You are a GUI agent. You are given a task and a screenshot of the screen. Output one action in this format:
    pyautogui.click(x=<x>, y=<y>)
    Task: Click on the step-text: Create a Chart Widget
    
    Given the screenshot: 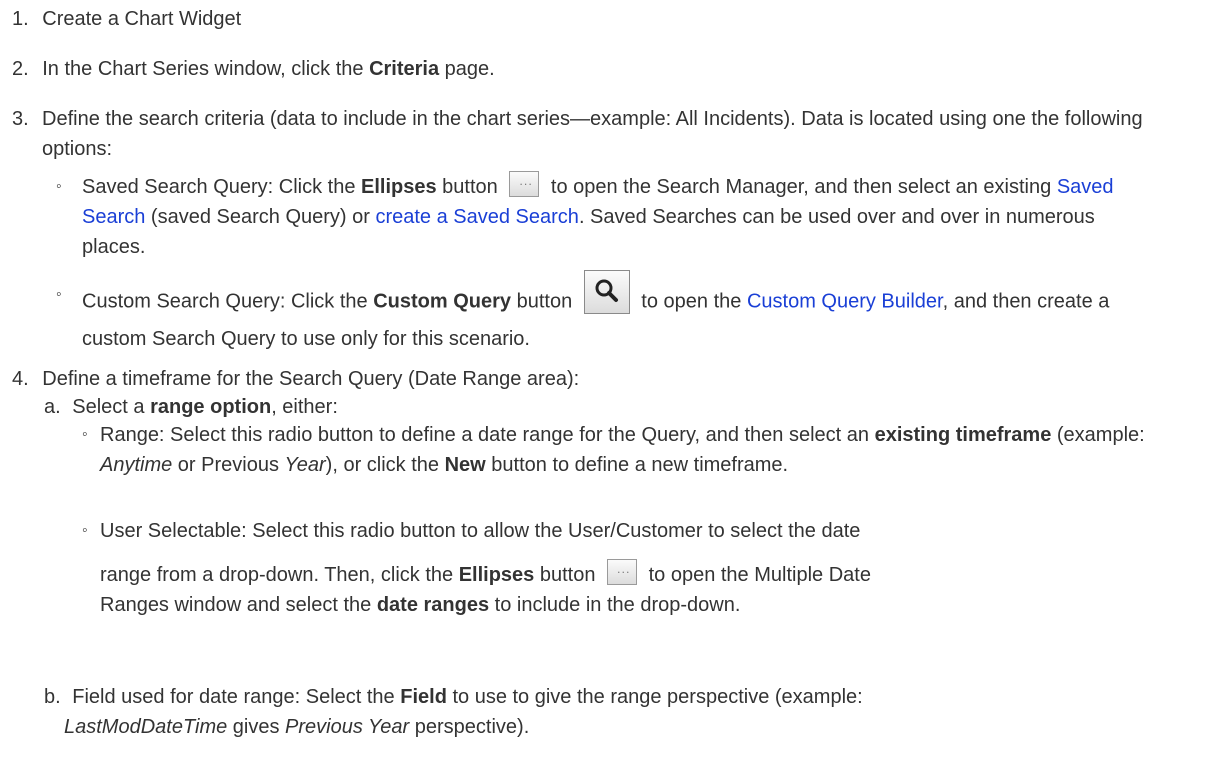 What is the action you would take?
    pyautogui.click(x=142, y=19)
    